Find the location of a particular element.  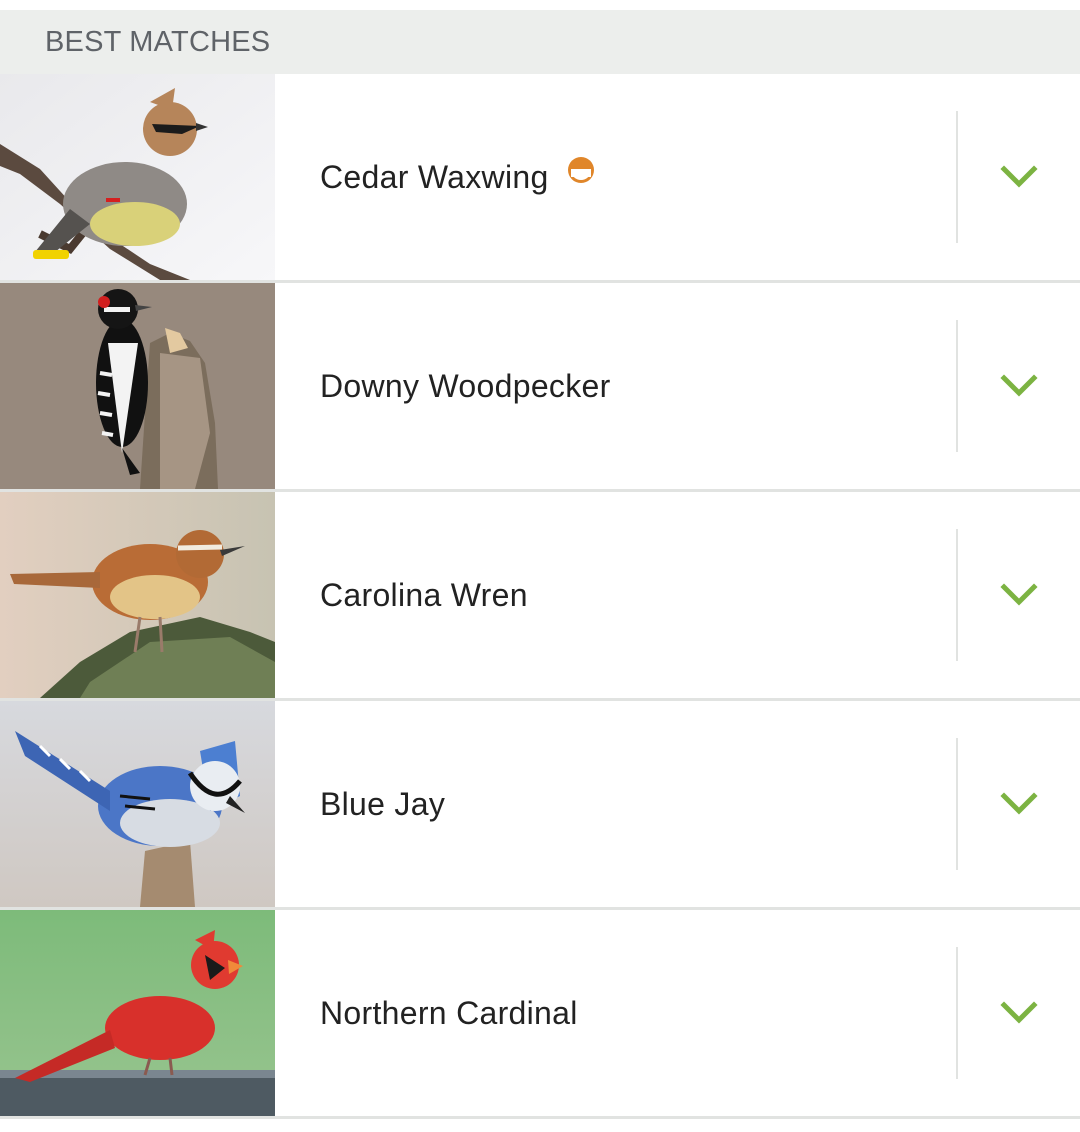

top-spacer is located at coordinates (540, 5).